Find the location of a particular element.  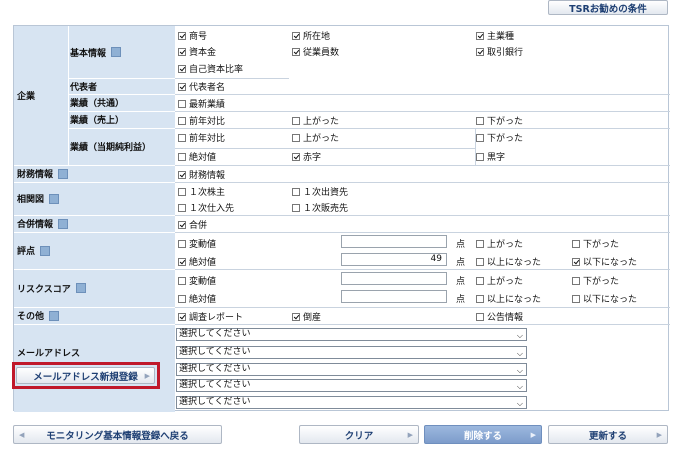

checkbox-profit-up: 上がった is located at coordinates (315, 137).